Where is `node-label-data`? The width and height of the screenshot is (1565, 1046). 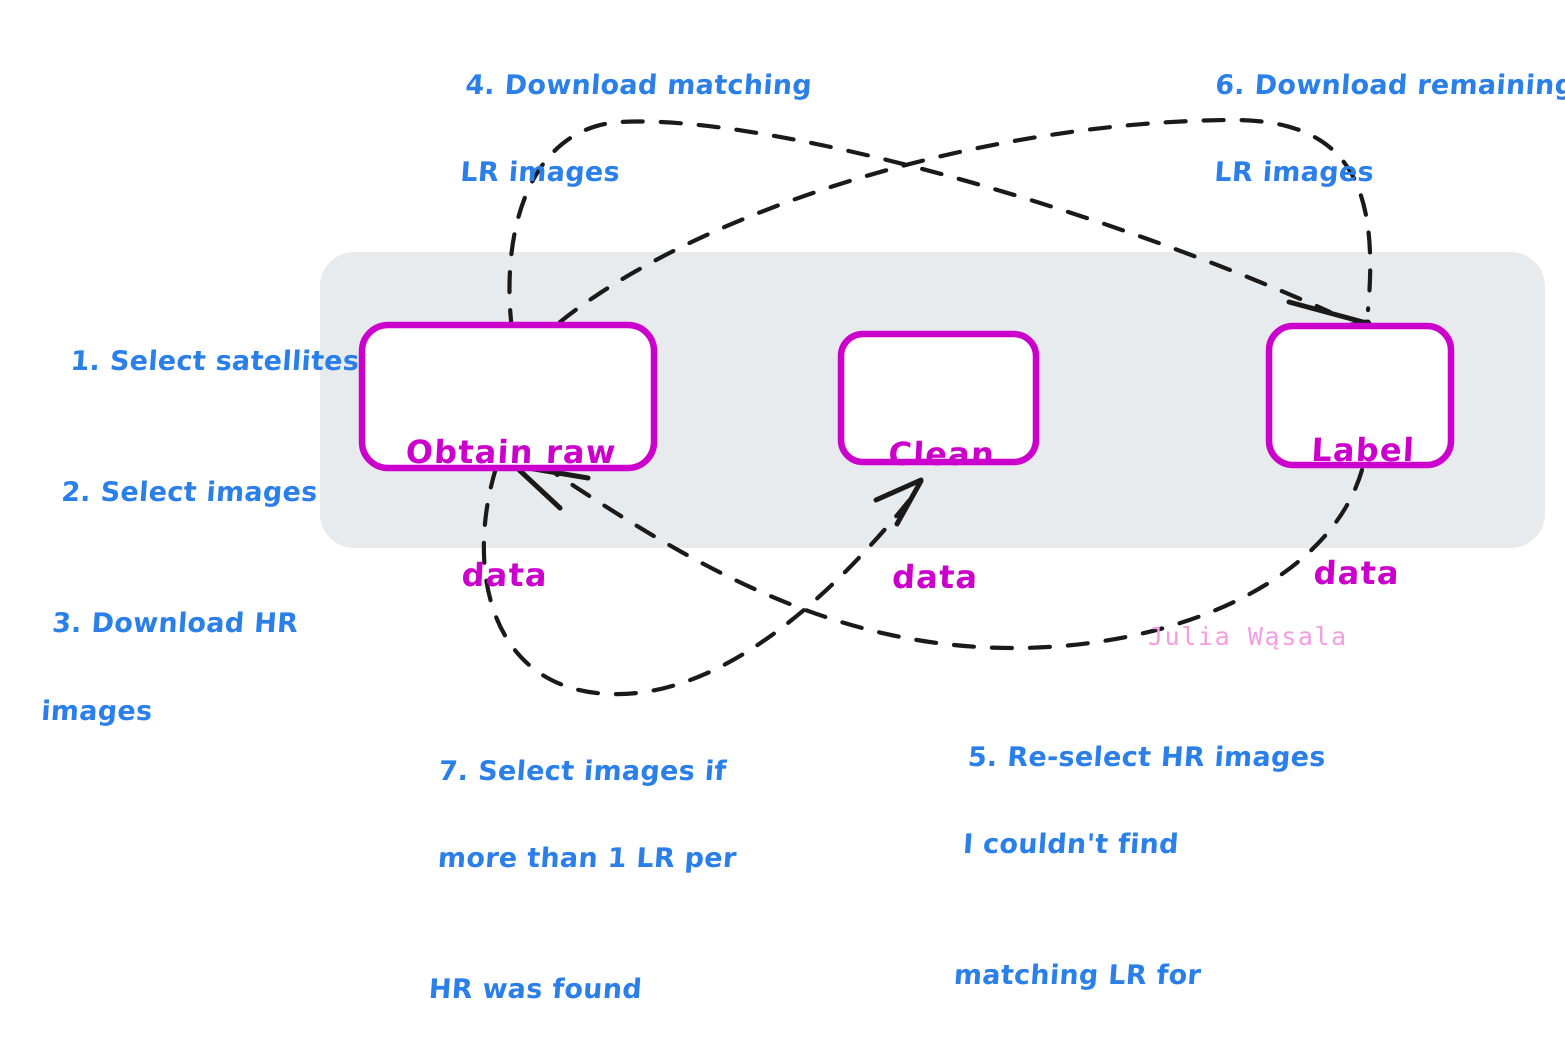
node-label-data is located at coordinates (1360, 395).